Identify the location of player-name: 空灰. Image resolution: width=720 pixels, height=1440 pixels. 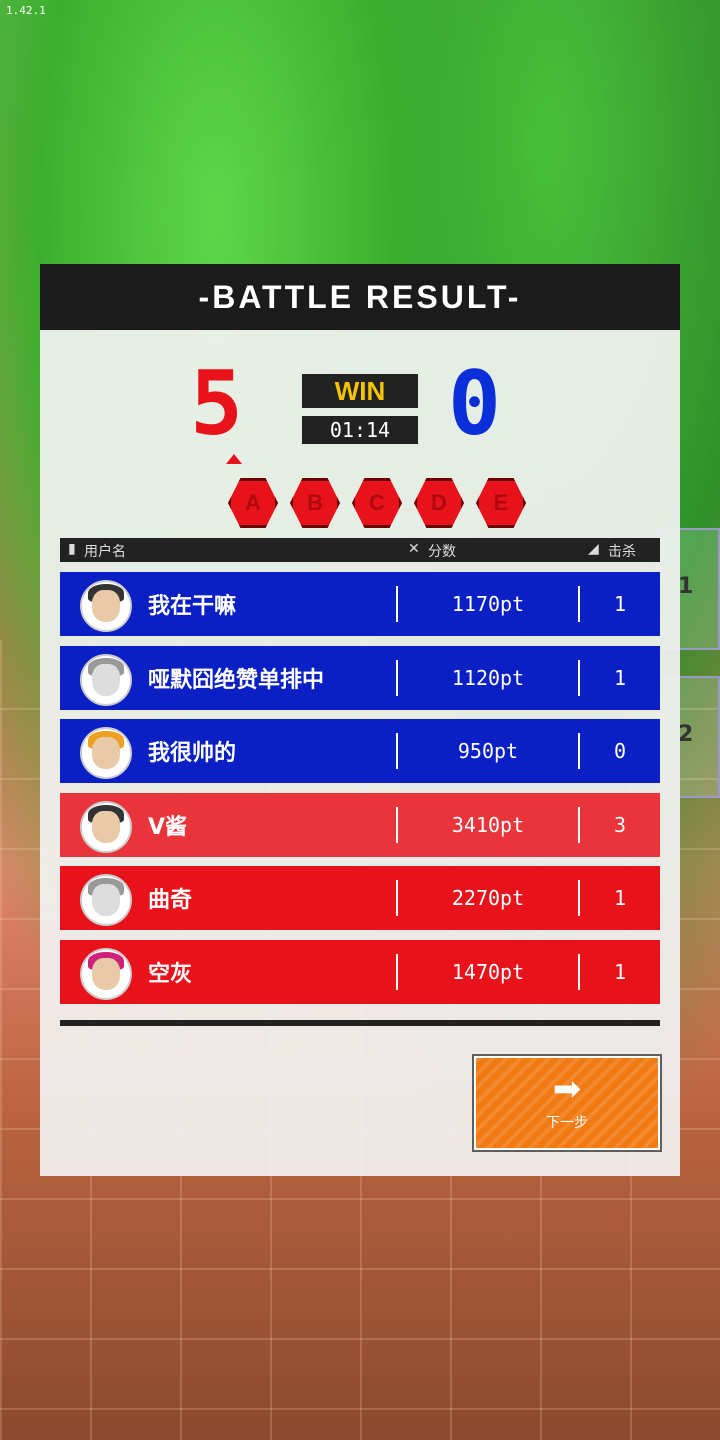
(170, 974).